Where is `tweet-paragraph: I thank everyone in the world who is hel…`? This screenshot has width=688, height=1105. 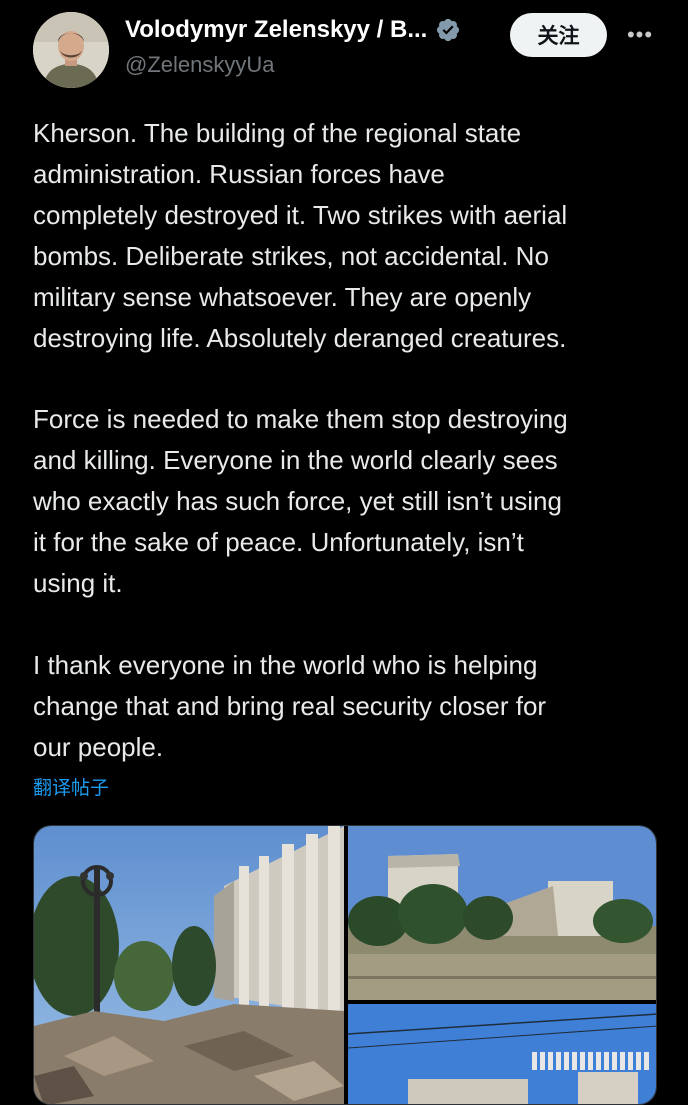 tweet-paragraph: I thank everyone in the world who is hel… is located at coordinates (353, 706).